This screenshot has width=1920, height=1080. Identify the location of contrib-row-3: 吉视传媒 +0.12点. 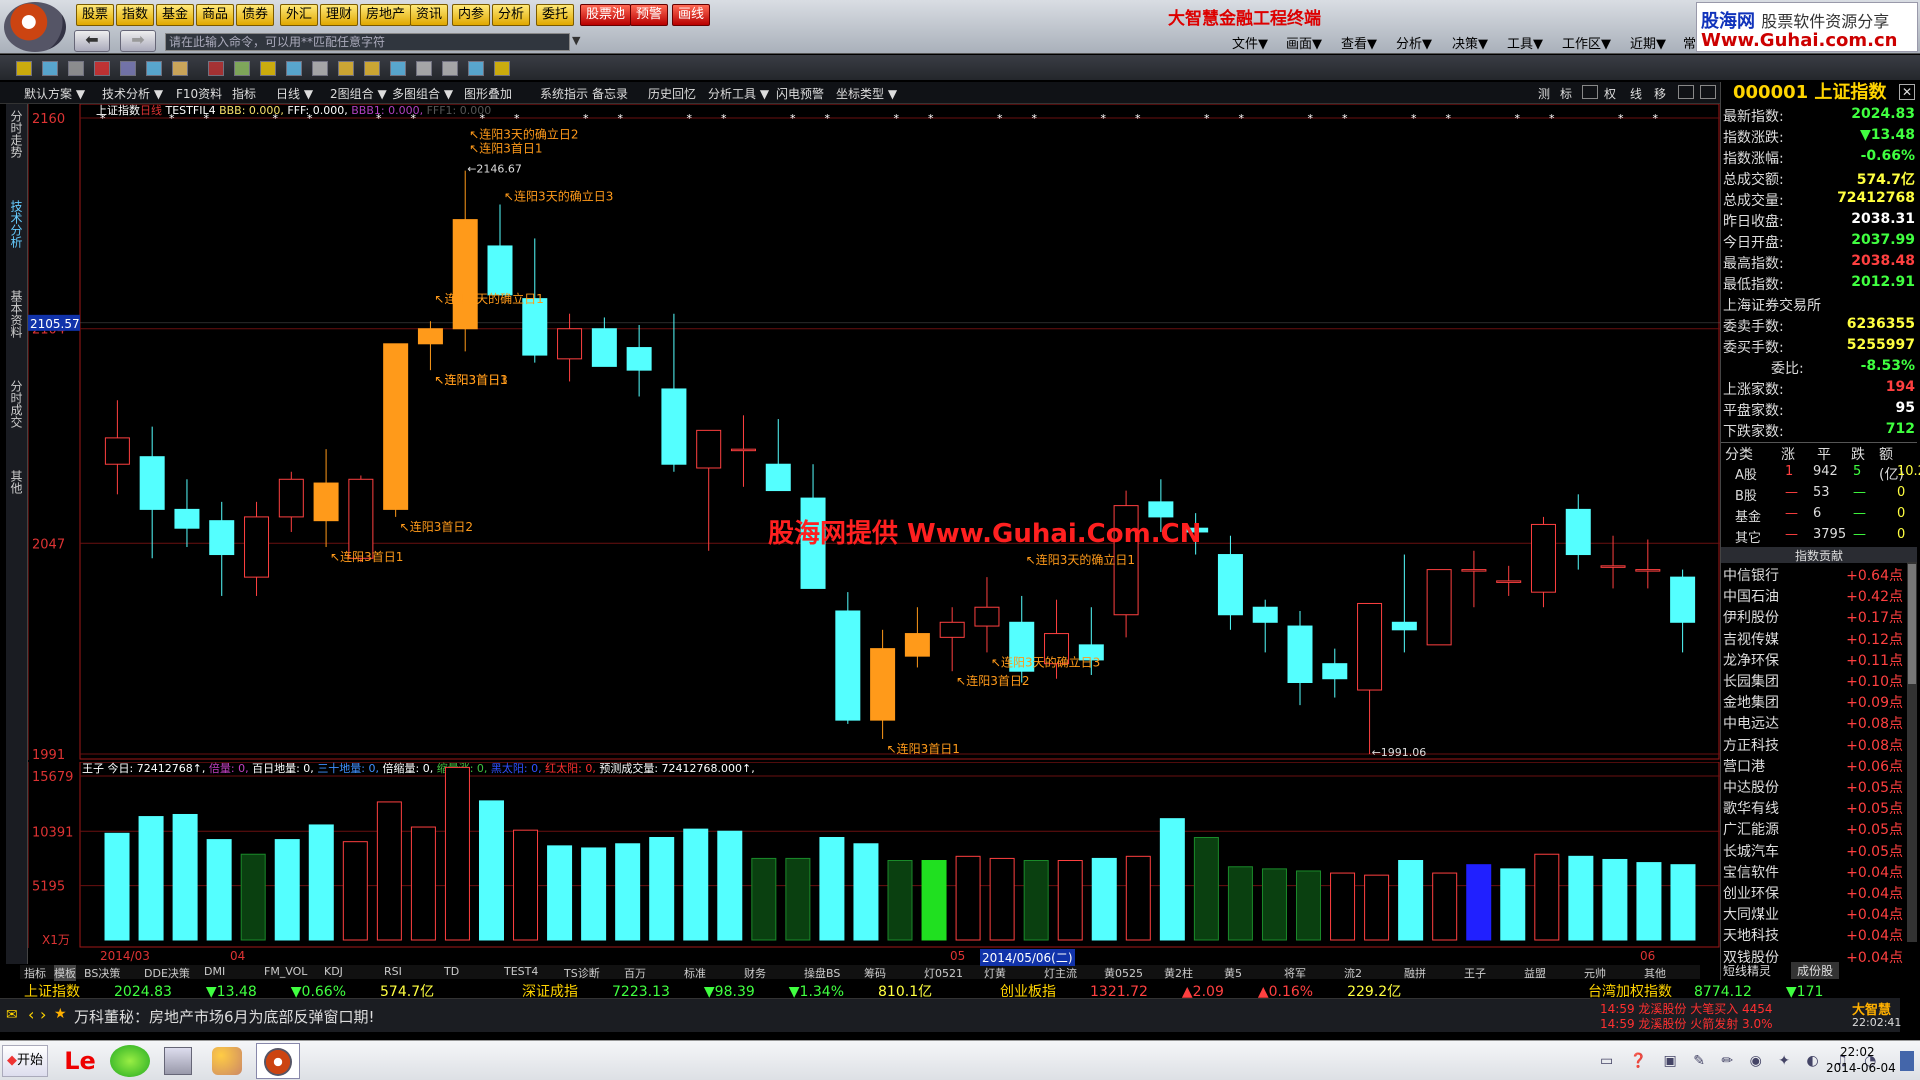
(1819, 639).